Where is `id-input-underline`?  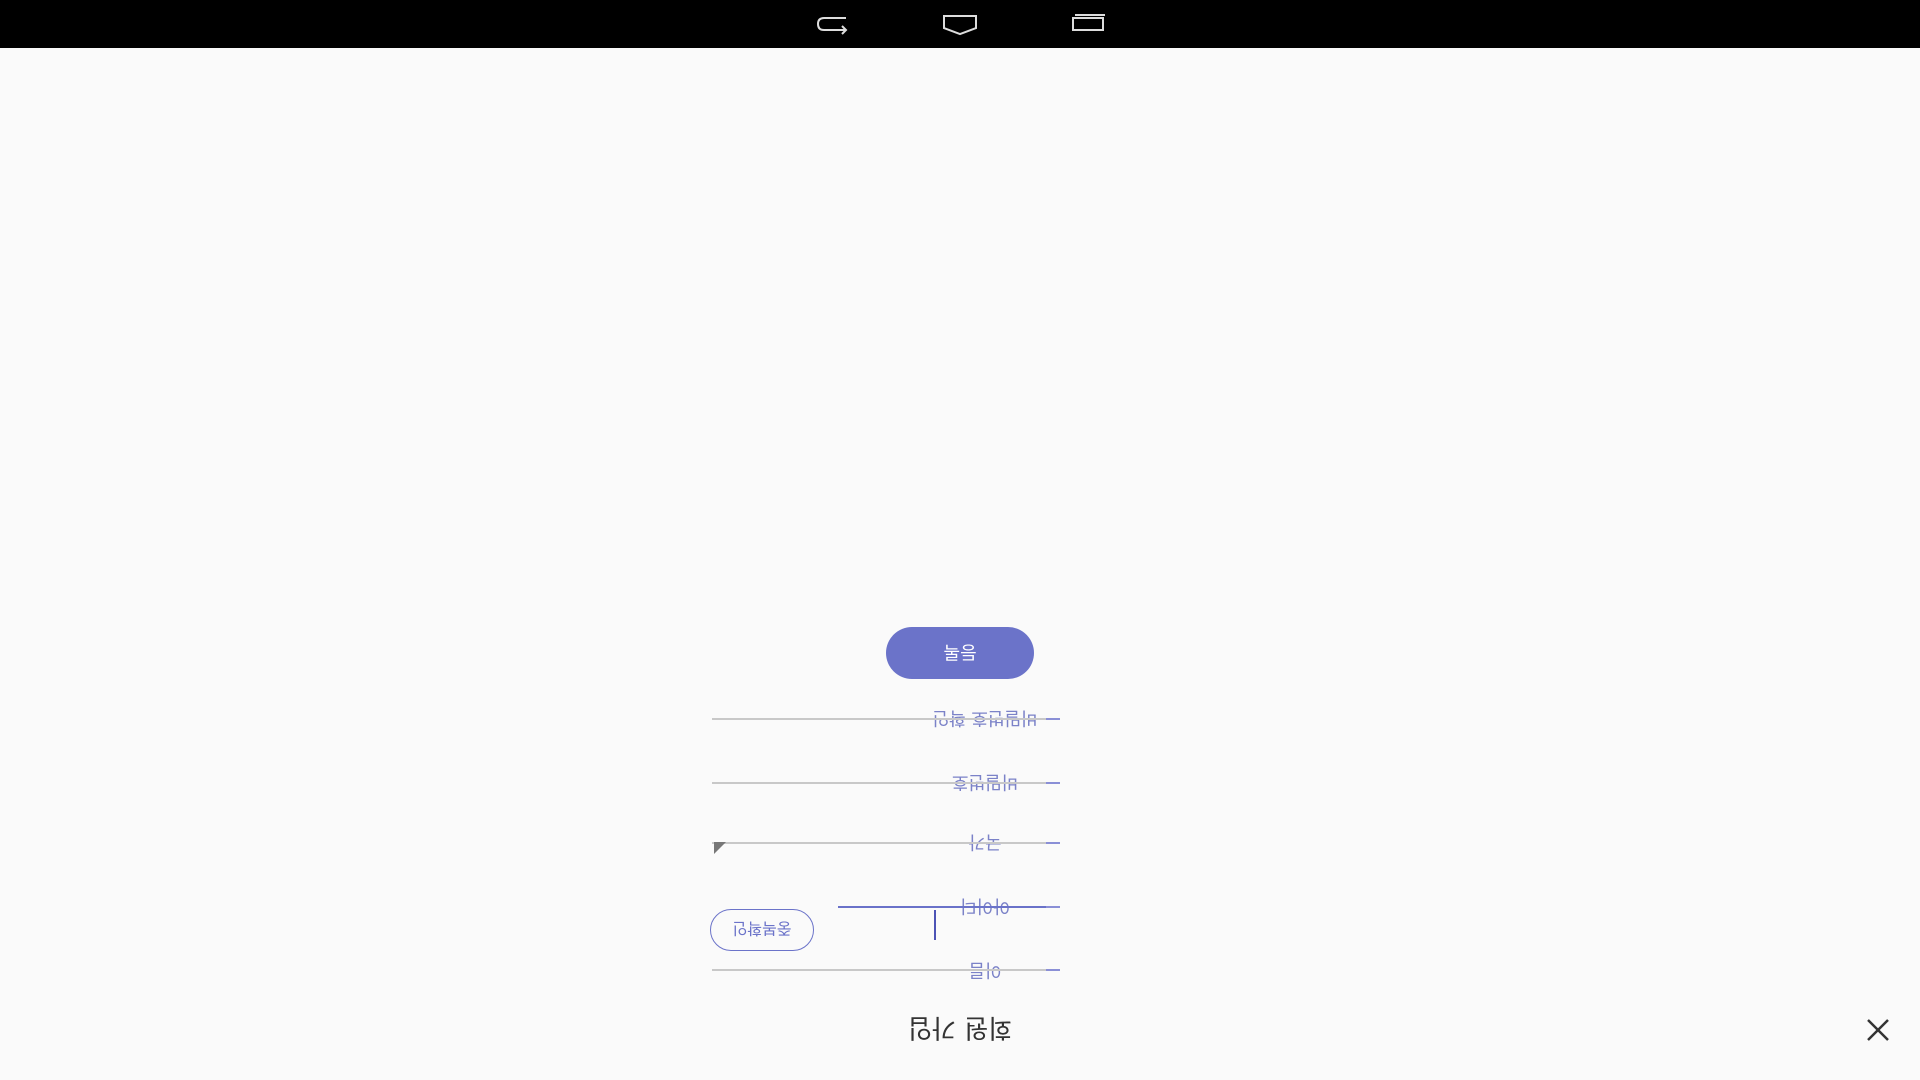
id-input-underline is located at coordinates (942, 907).